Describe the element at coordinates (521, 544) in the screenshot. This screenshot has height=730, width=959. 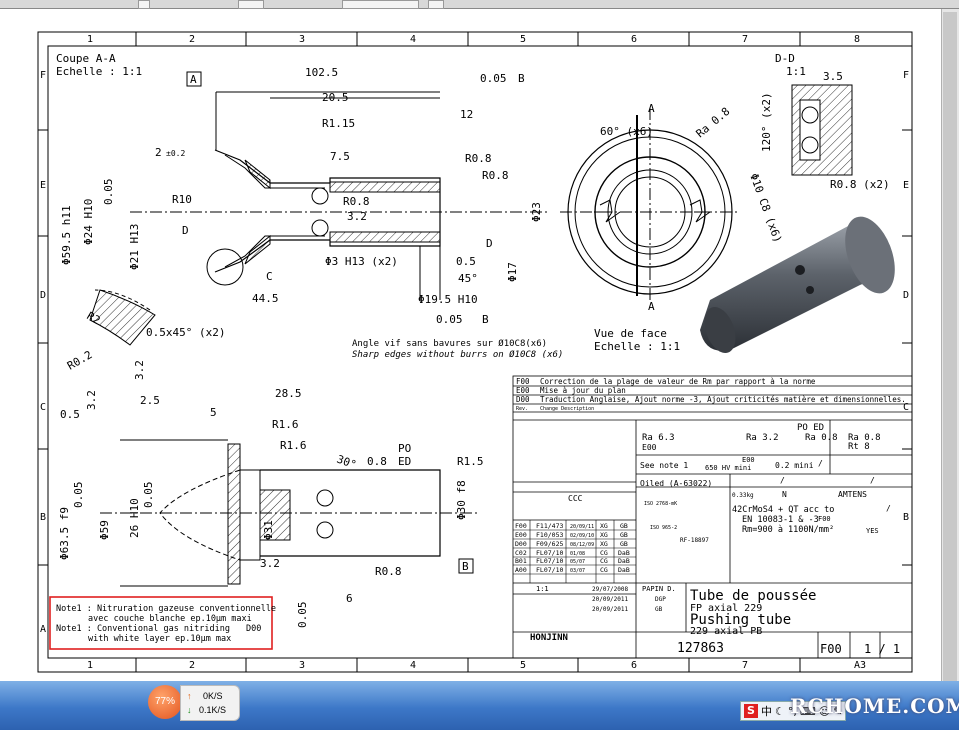
I see `rt-2-0: D00` at that location.